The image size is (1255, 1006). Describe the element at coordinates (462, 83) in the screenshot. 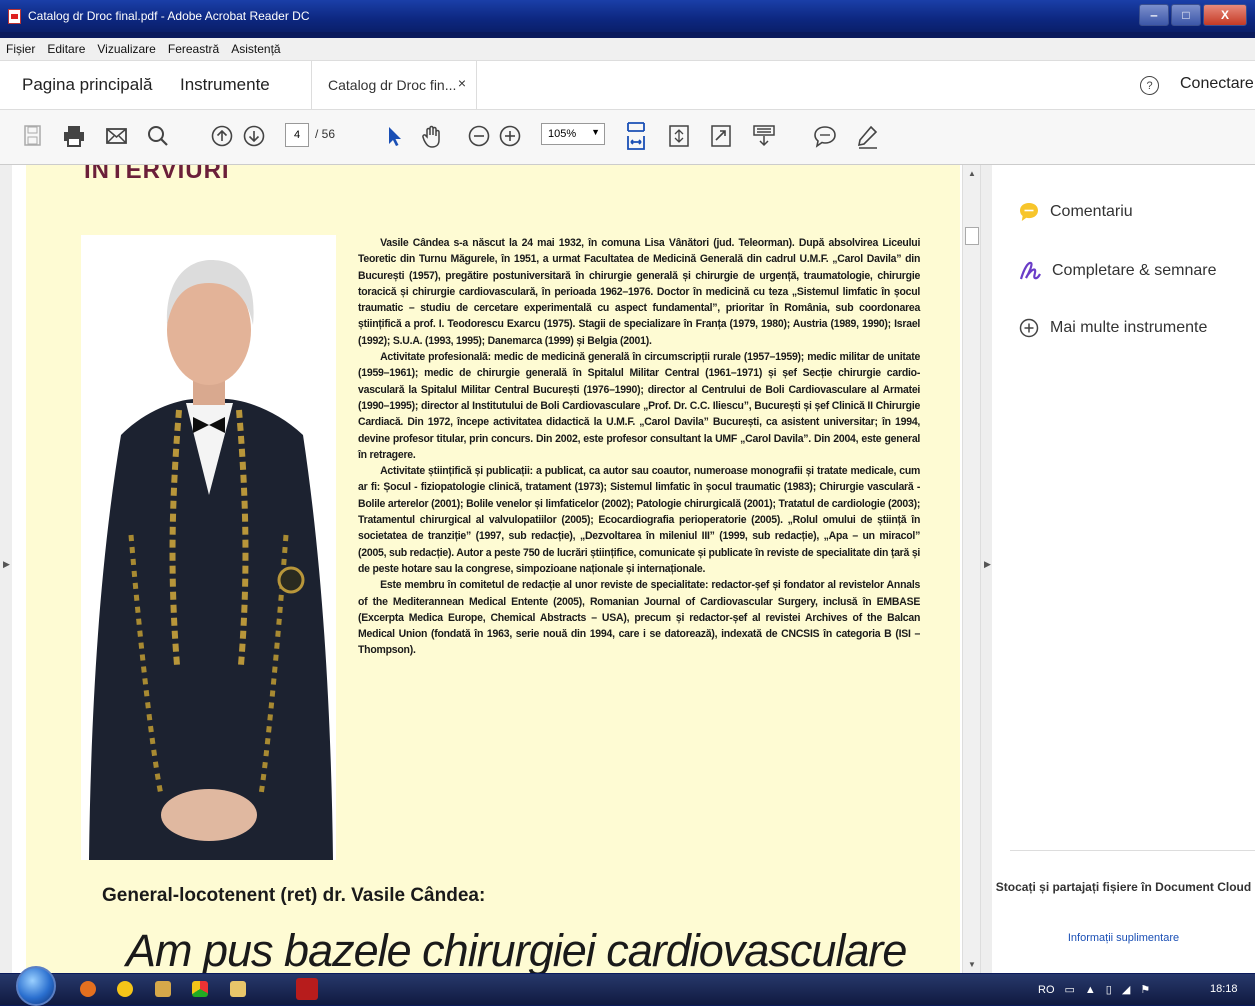

I see `tab-close-icon: ×` at that location.